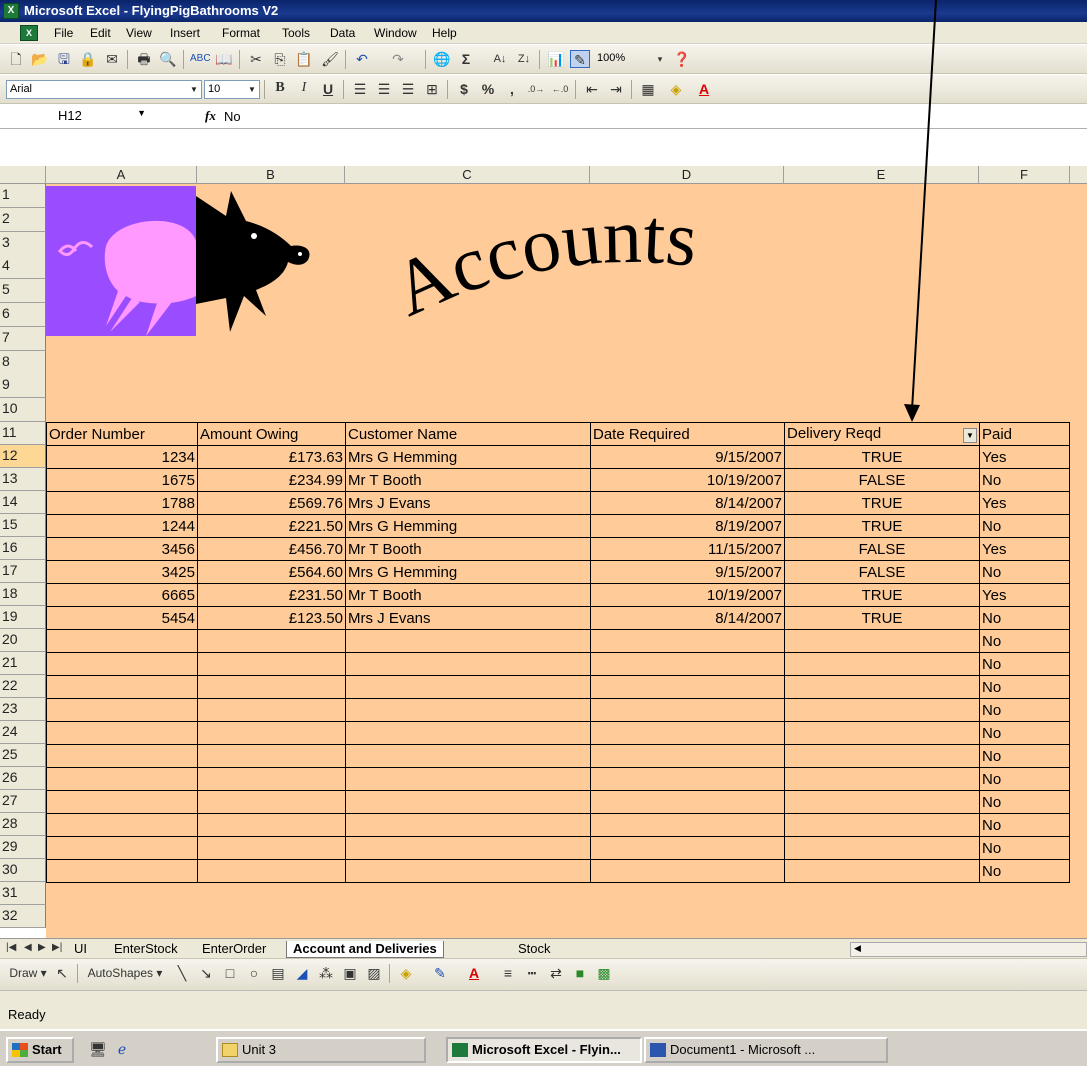 This screenshot has height=1066, width=1087. Describe the element at coordinates (500, 59) in the screenshot. I see `sort-ascending-icon: A↓` at that location.